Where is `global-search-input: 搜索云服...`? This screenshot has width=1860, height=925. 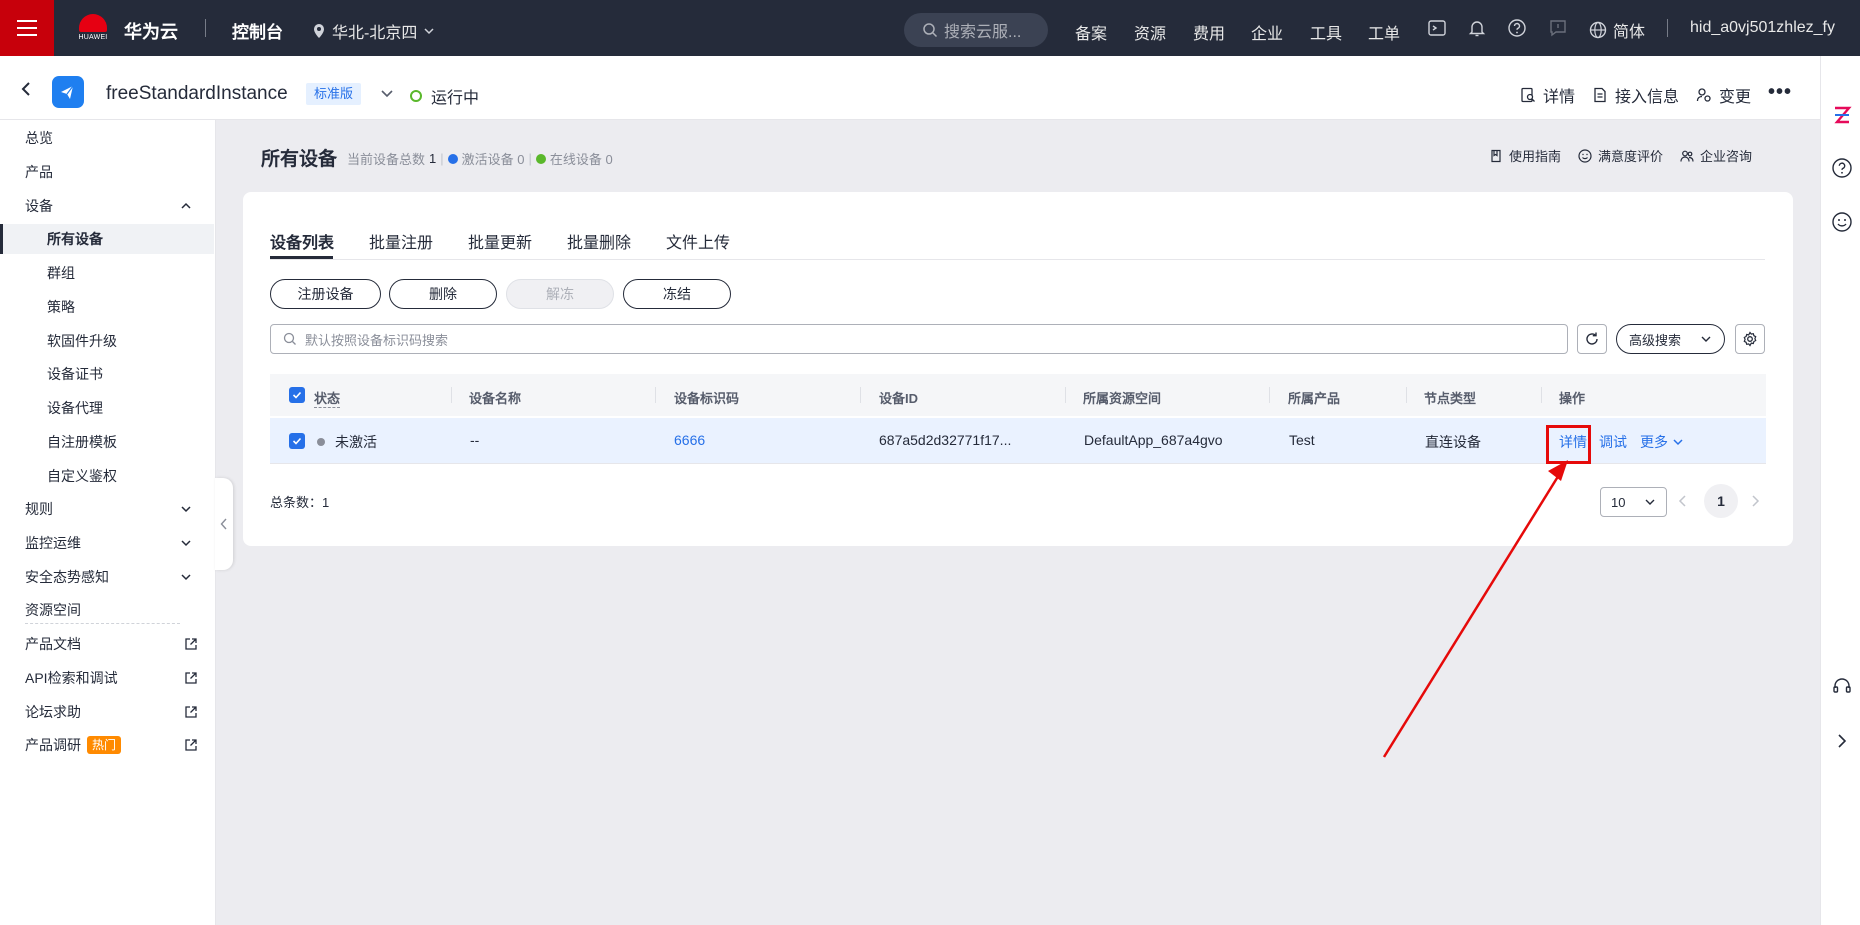 global-search-input: 搜索云服... is located at coordinates (976, 30).